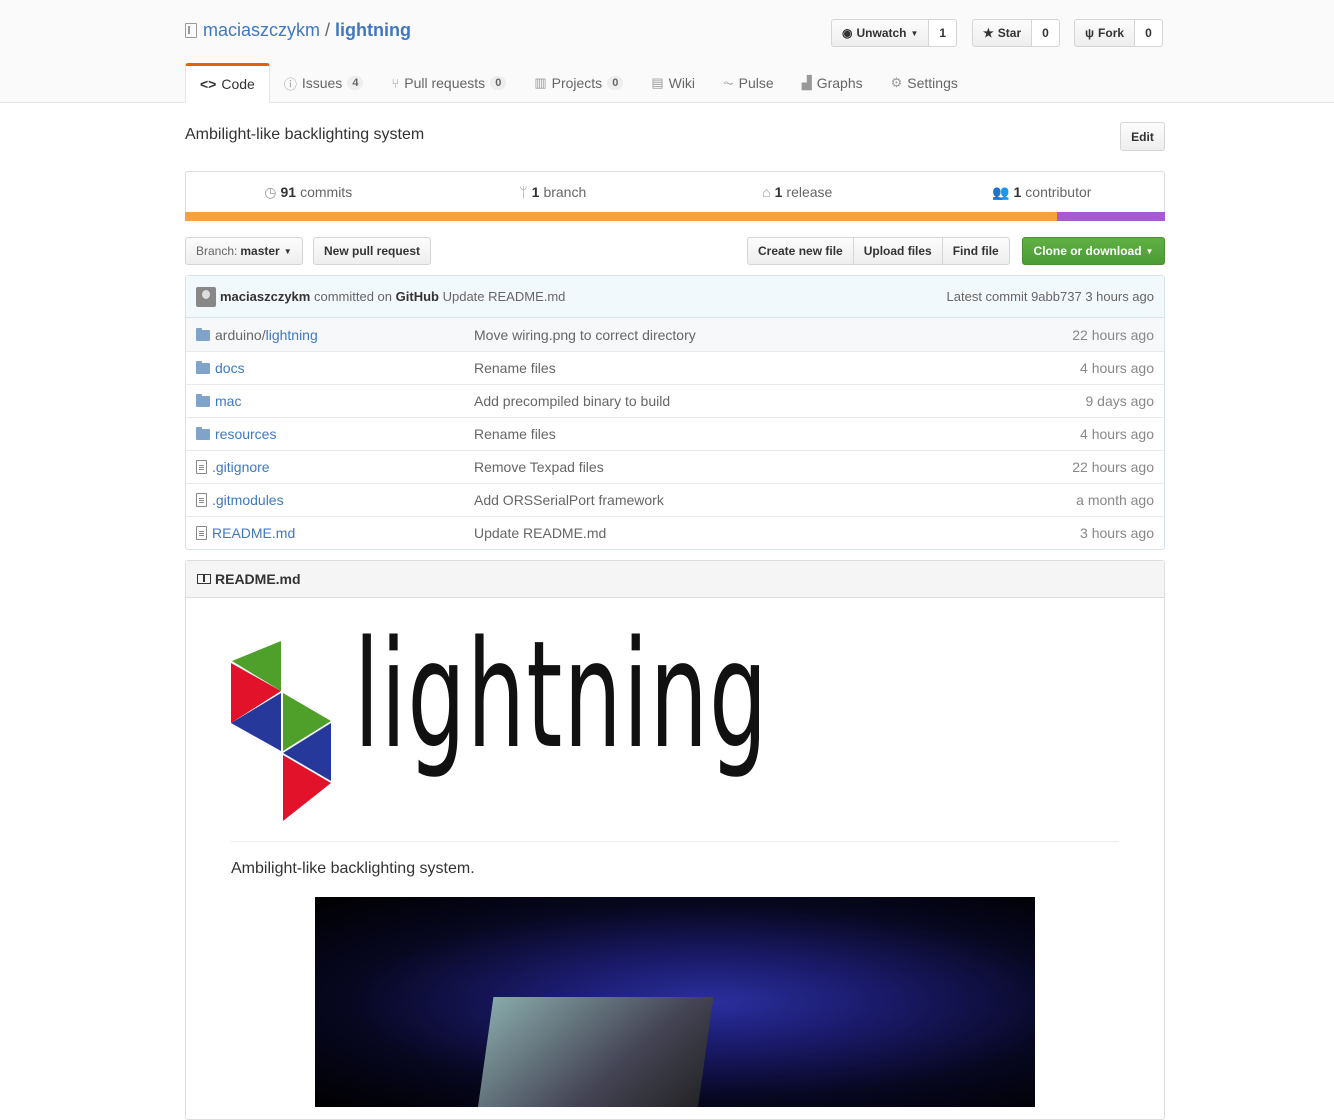 The height and width of the screenshot is (1120, 1334). I want to click on file-row: README.md Update README.md 3 hours ago, so click(675, 532).